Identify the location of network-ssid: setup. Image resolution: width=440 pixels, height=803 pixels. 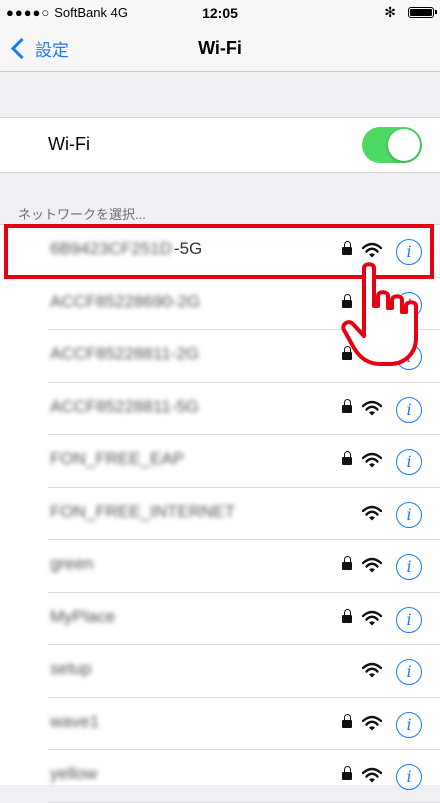
(71, 668).